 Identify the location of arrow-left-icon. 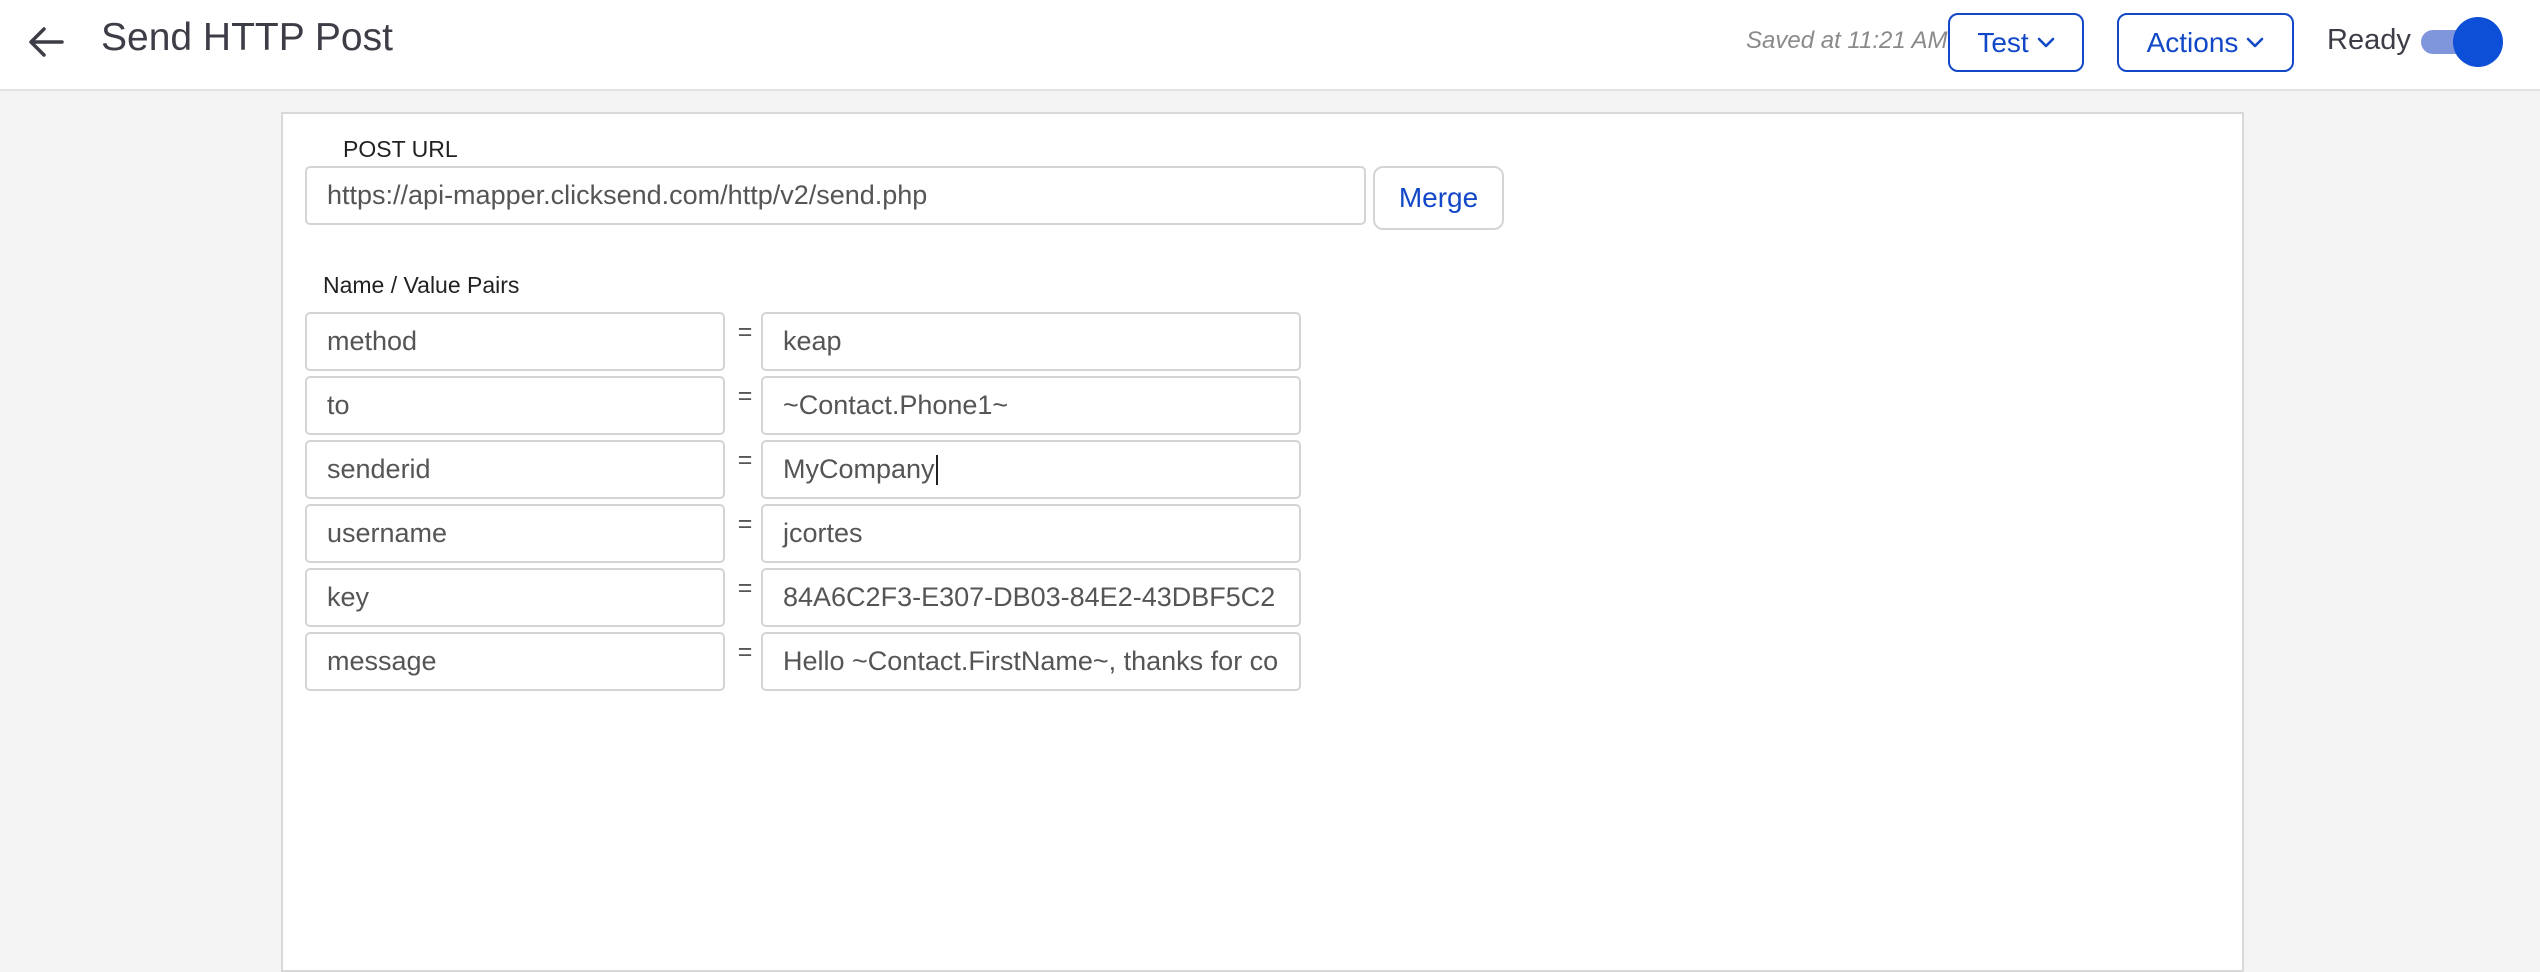
(46, 42).